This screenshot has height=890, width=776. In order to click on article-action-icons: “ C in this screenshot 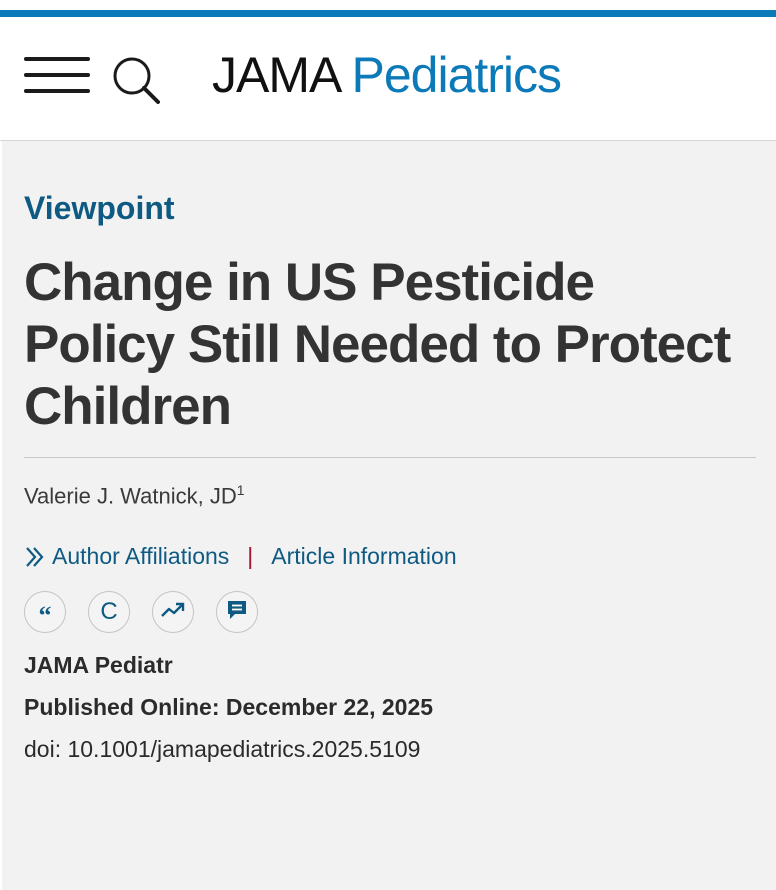, I will do `click(141, 612)`.